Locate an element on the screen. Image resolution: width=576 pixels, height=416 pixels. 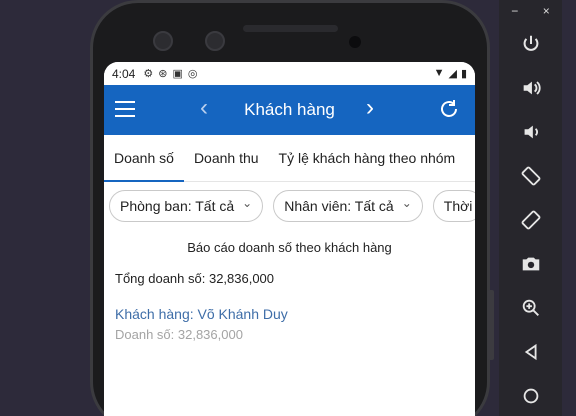
time-filter: Thời is located at coordinates (453, 206).